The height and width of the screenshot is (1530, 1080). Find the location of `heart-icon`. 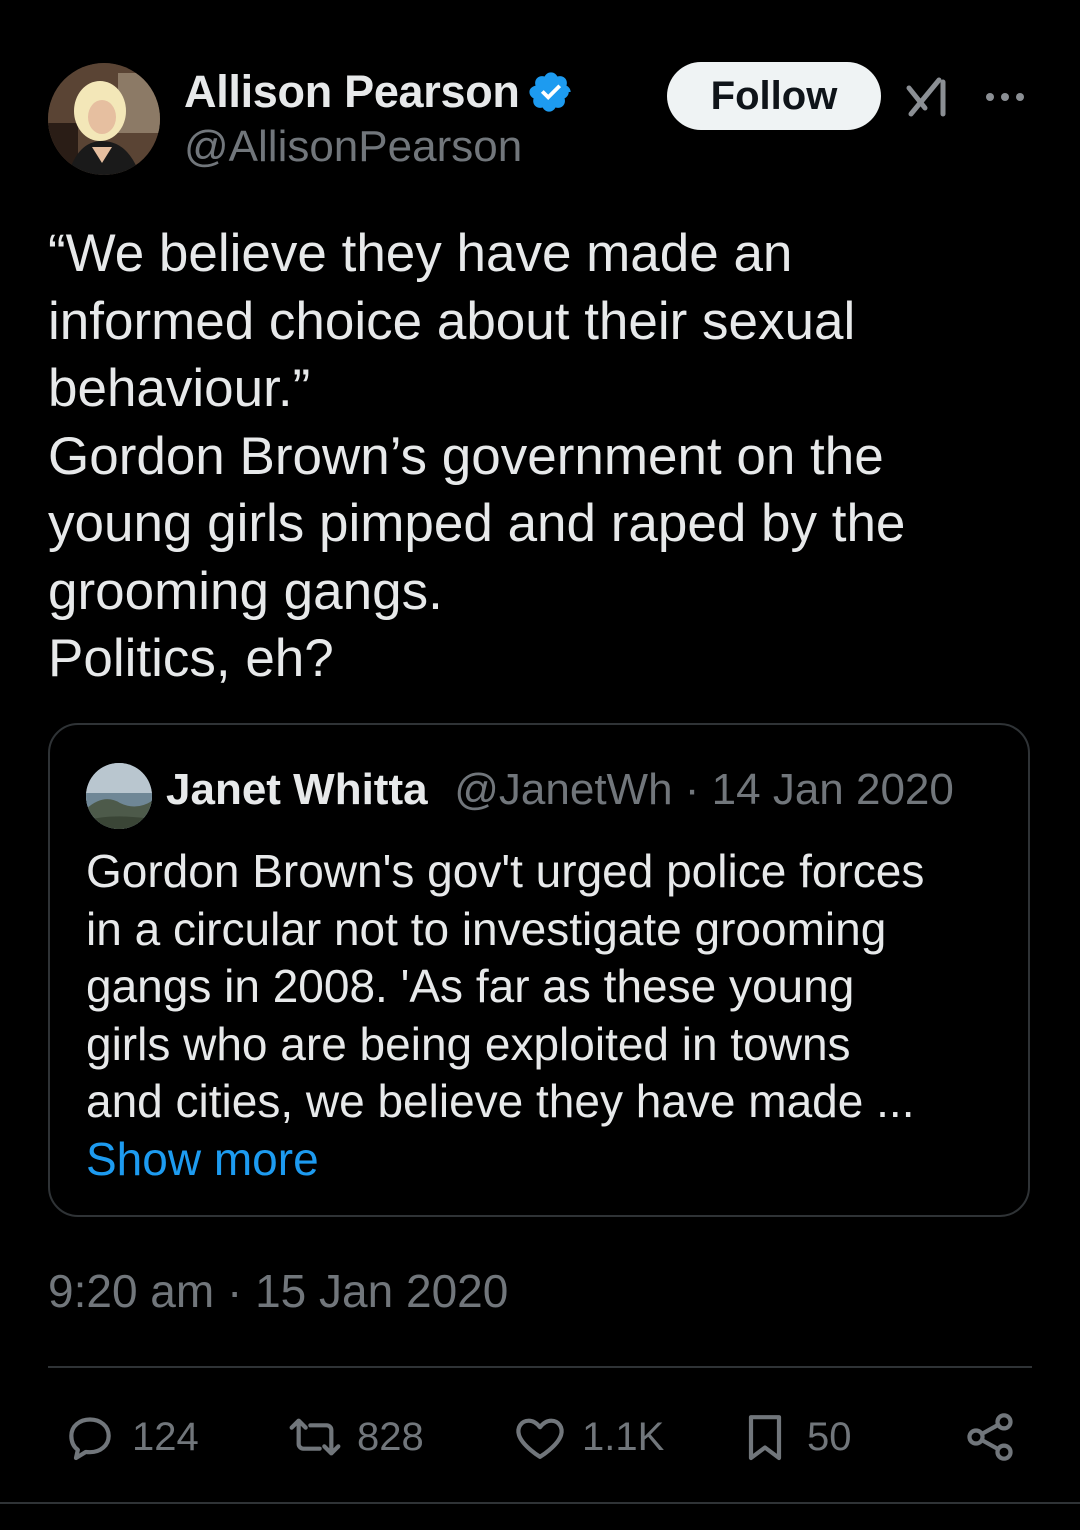

heart-icon is located at coordinates (540, 1438).